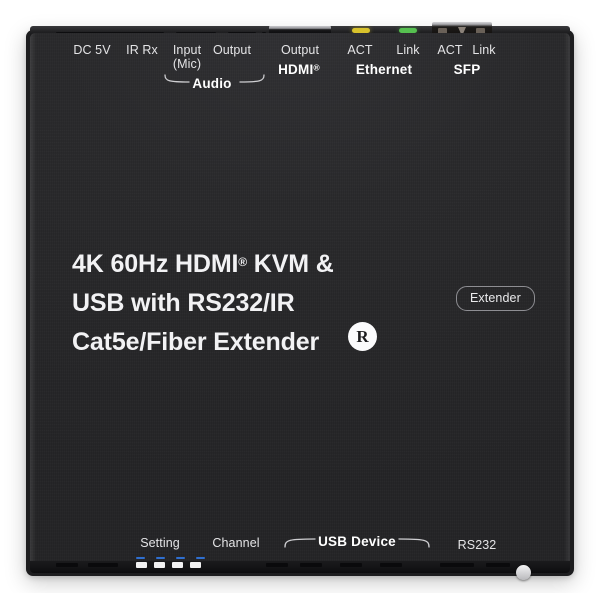 This screenshot has height=593, width=600. I want to click on group-sfp: SFP, so click(467, 69).